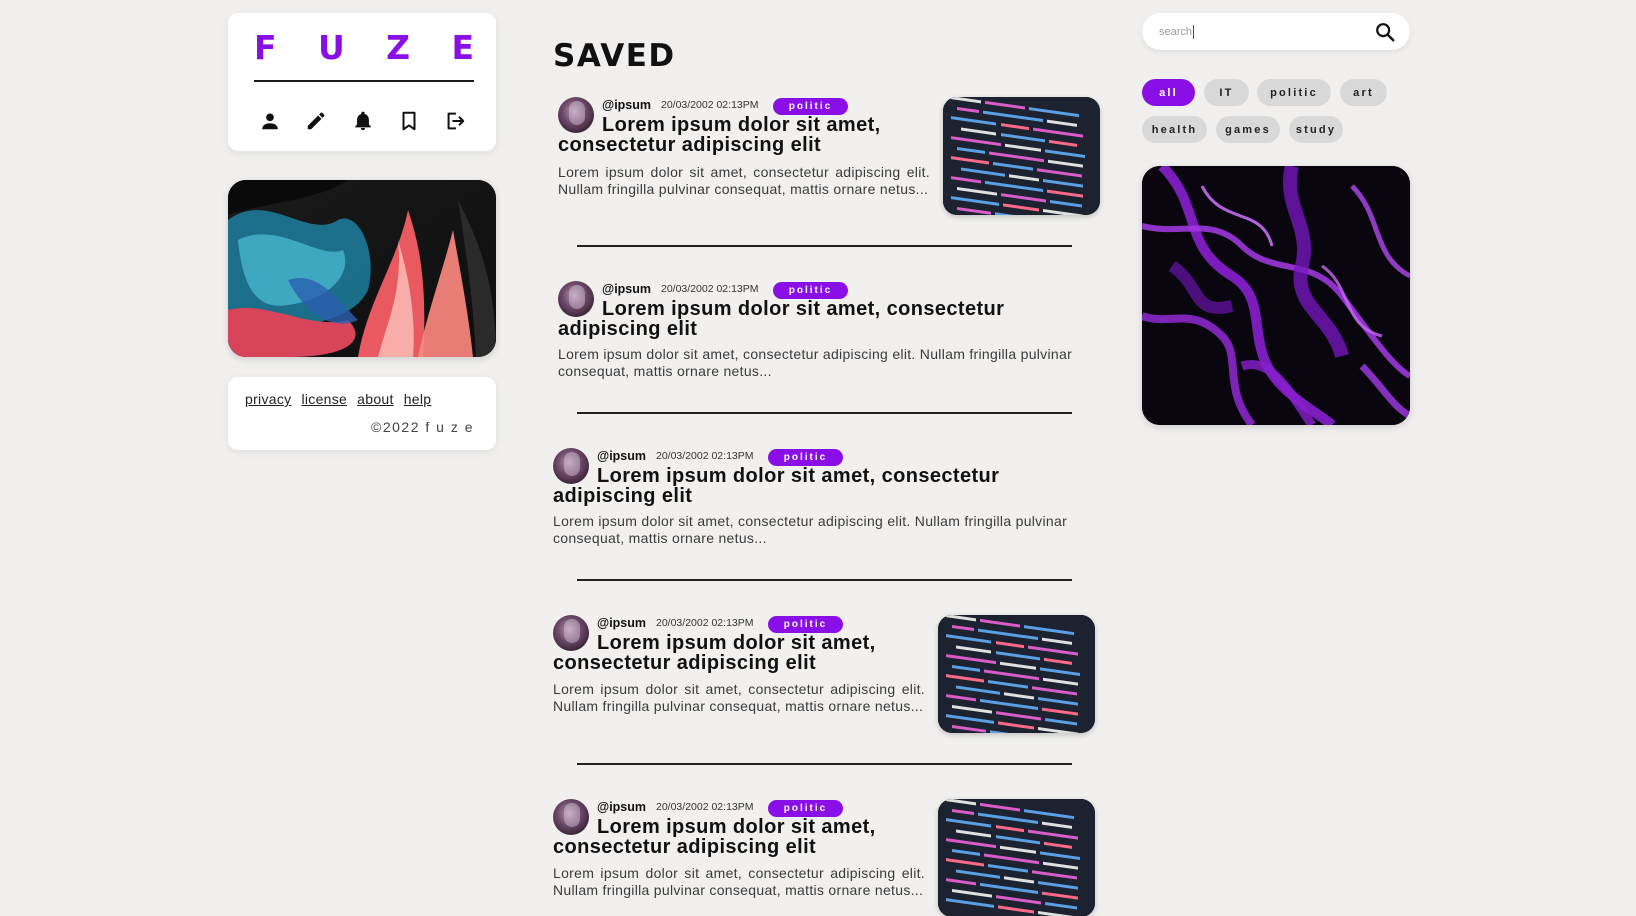  What do you see at coordinates (409, 121) in the screenshot?
I see `bookmark-icon` at bounding box center [409, 121].